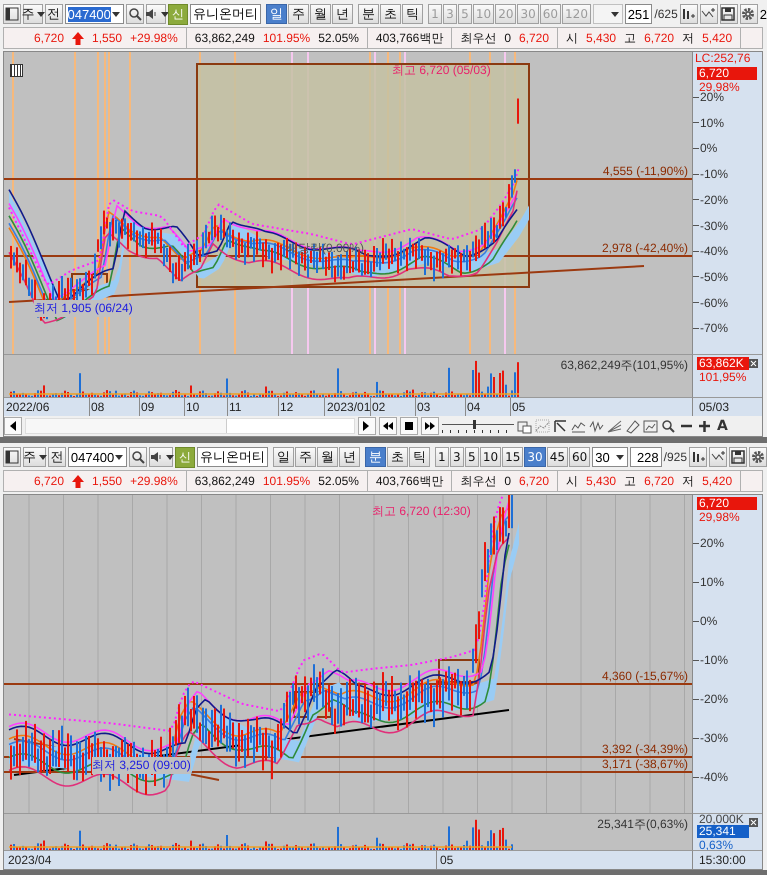 Image resolution: width=767 pixels, height=875 pixels. Describe the element at coordinates (193, 407) in the screenshot. I see `date-label: 10` at that location.